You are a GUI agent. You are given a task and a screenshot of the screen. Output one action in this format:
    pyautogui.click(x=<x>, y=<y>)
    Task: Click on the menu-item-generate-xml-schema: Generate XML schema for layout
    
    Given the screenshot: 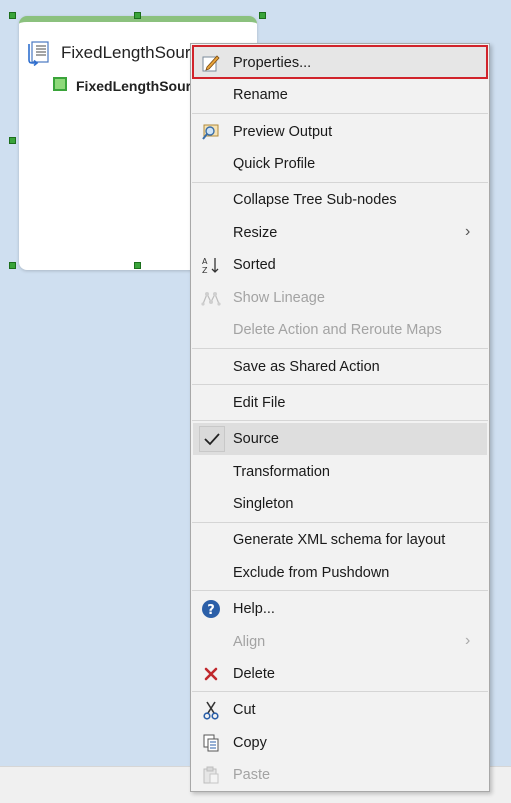 What is the action you would take?
    pyautogui.click(x=340, y=540)
    